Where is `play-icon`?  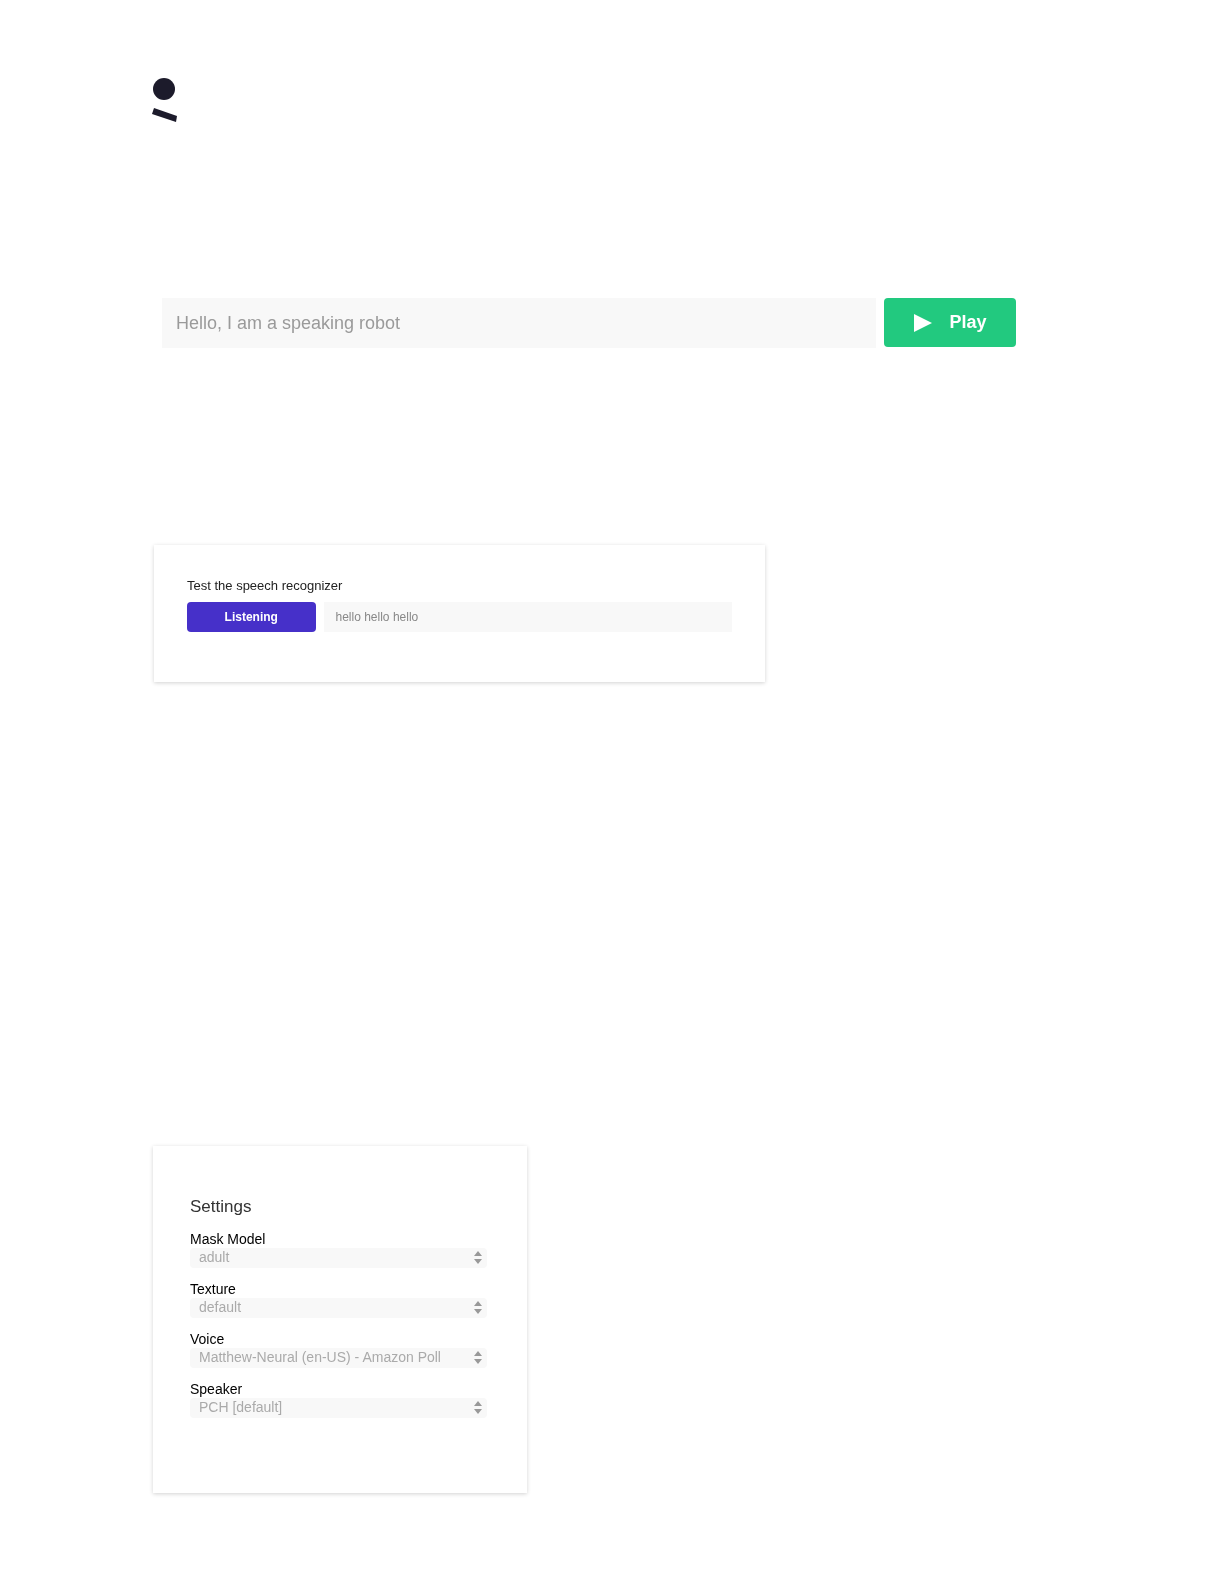
play-icon is located at coordinates (923, 322).